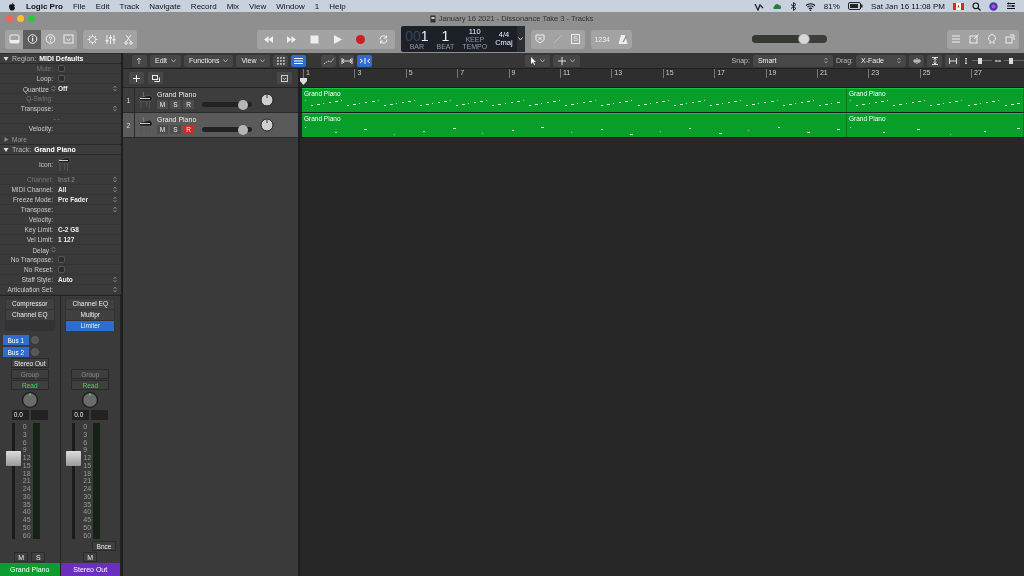 The image size is (1024, 576). Describe the element at coordinates (233, 6) in the screenshot. I see `menu-item: Mix` at that location.